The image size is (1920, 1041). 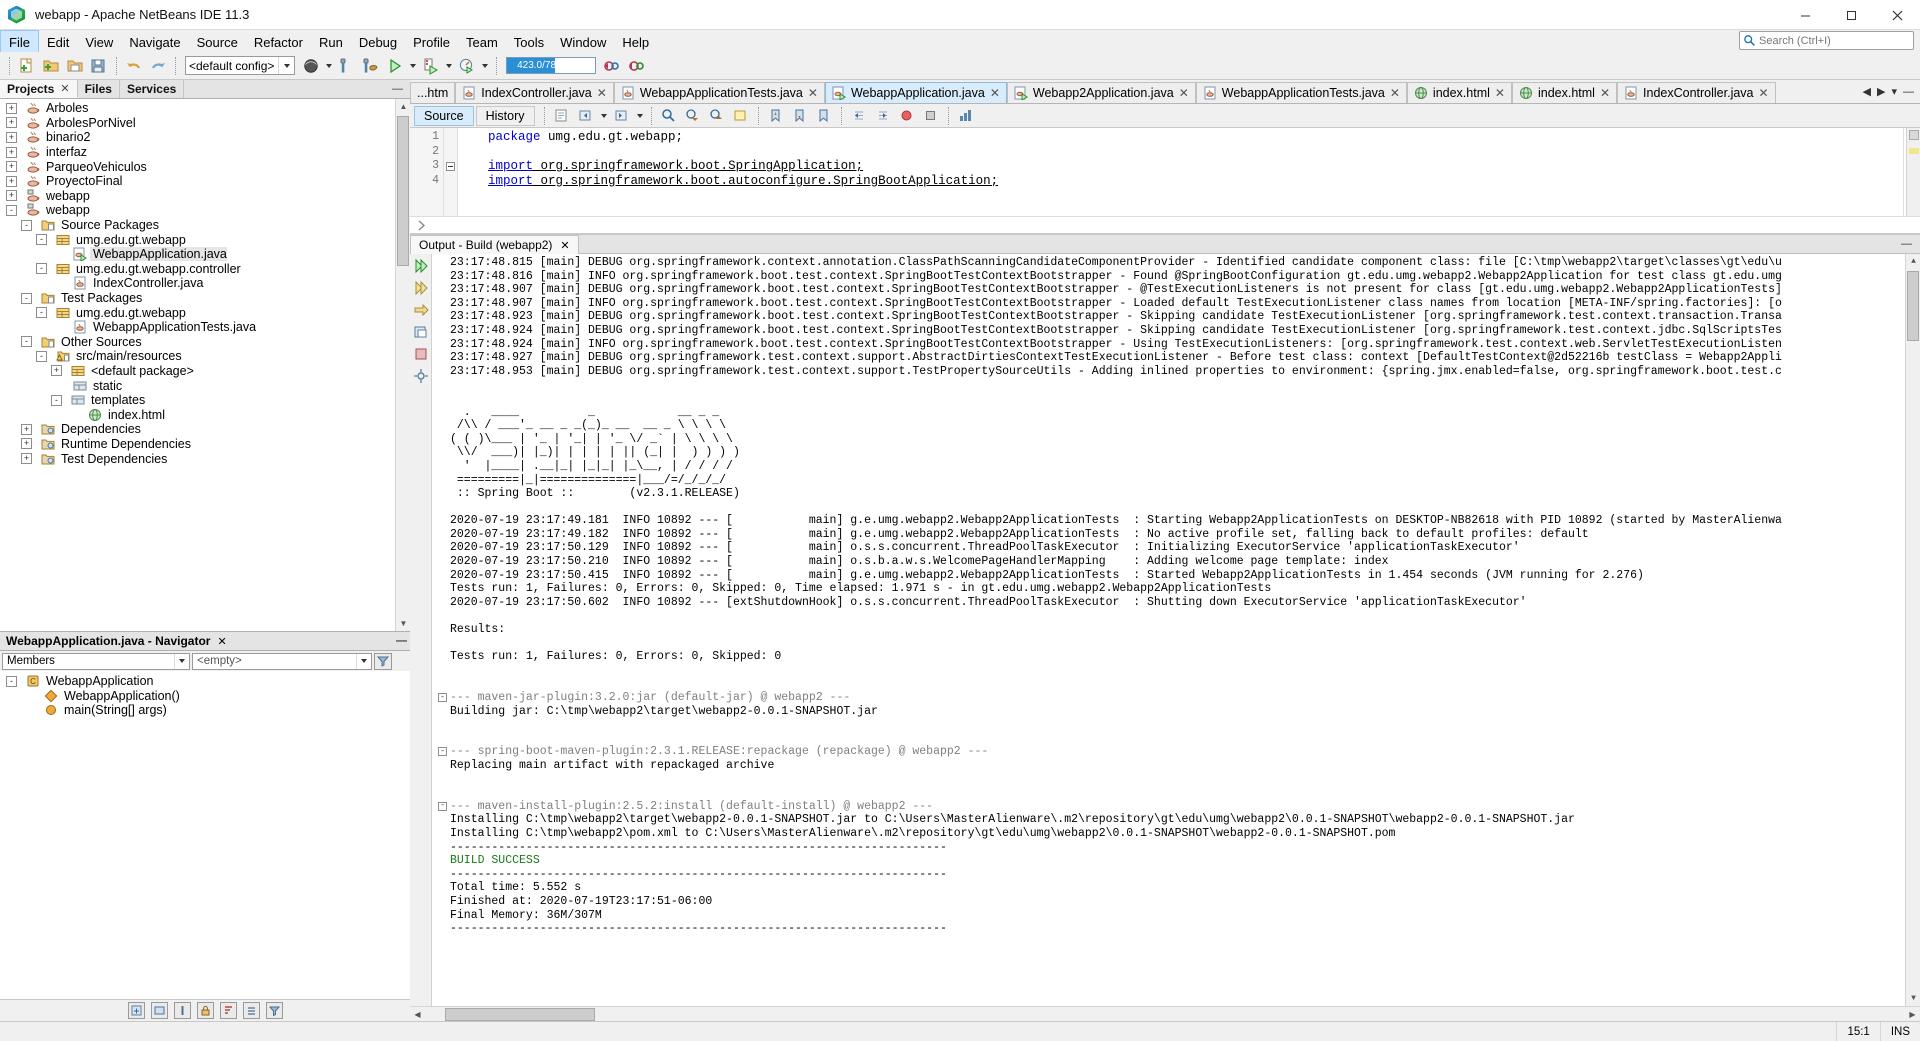 I want to click on tree-node: - umg.edu.gt.webapp, so click(x=205, y=239).